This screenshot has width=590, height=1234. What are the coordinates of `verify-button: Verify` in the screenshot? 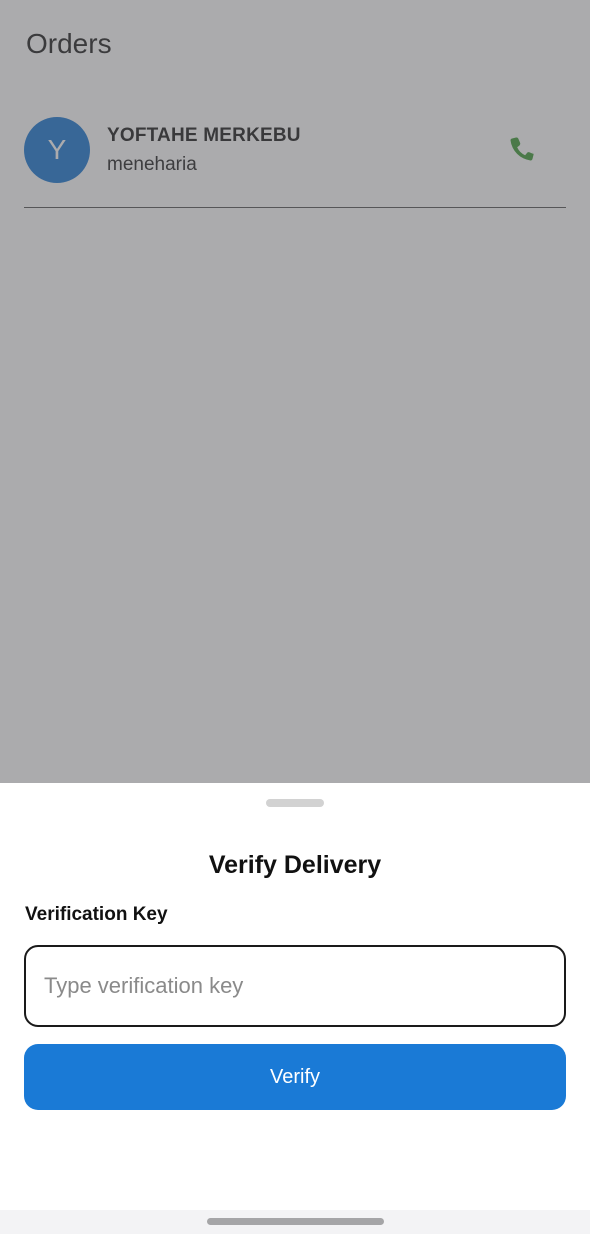 It's located at (295, 1077).